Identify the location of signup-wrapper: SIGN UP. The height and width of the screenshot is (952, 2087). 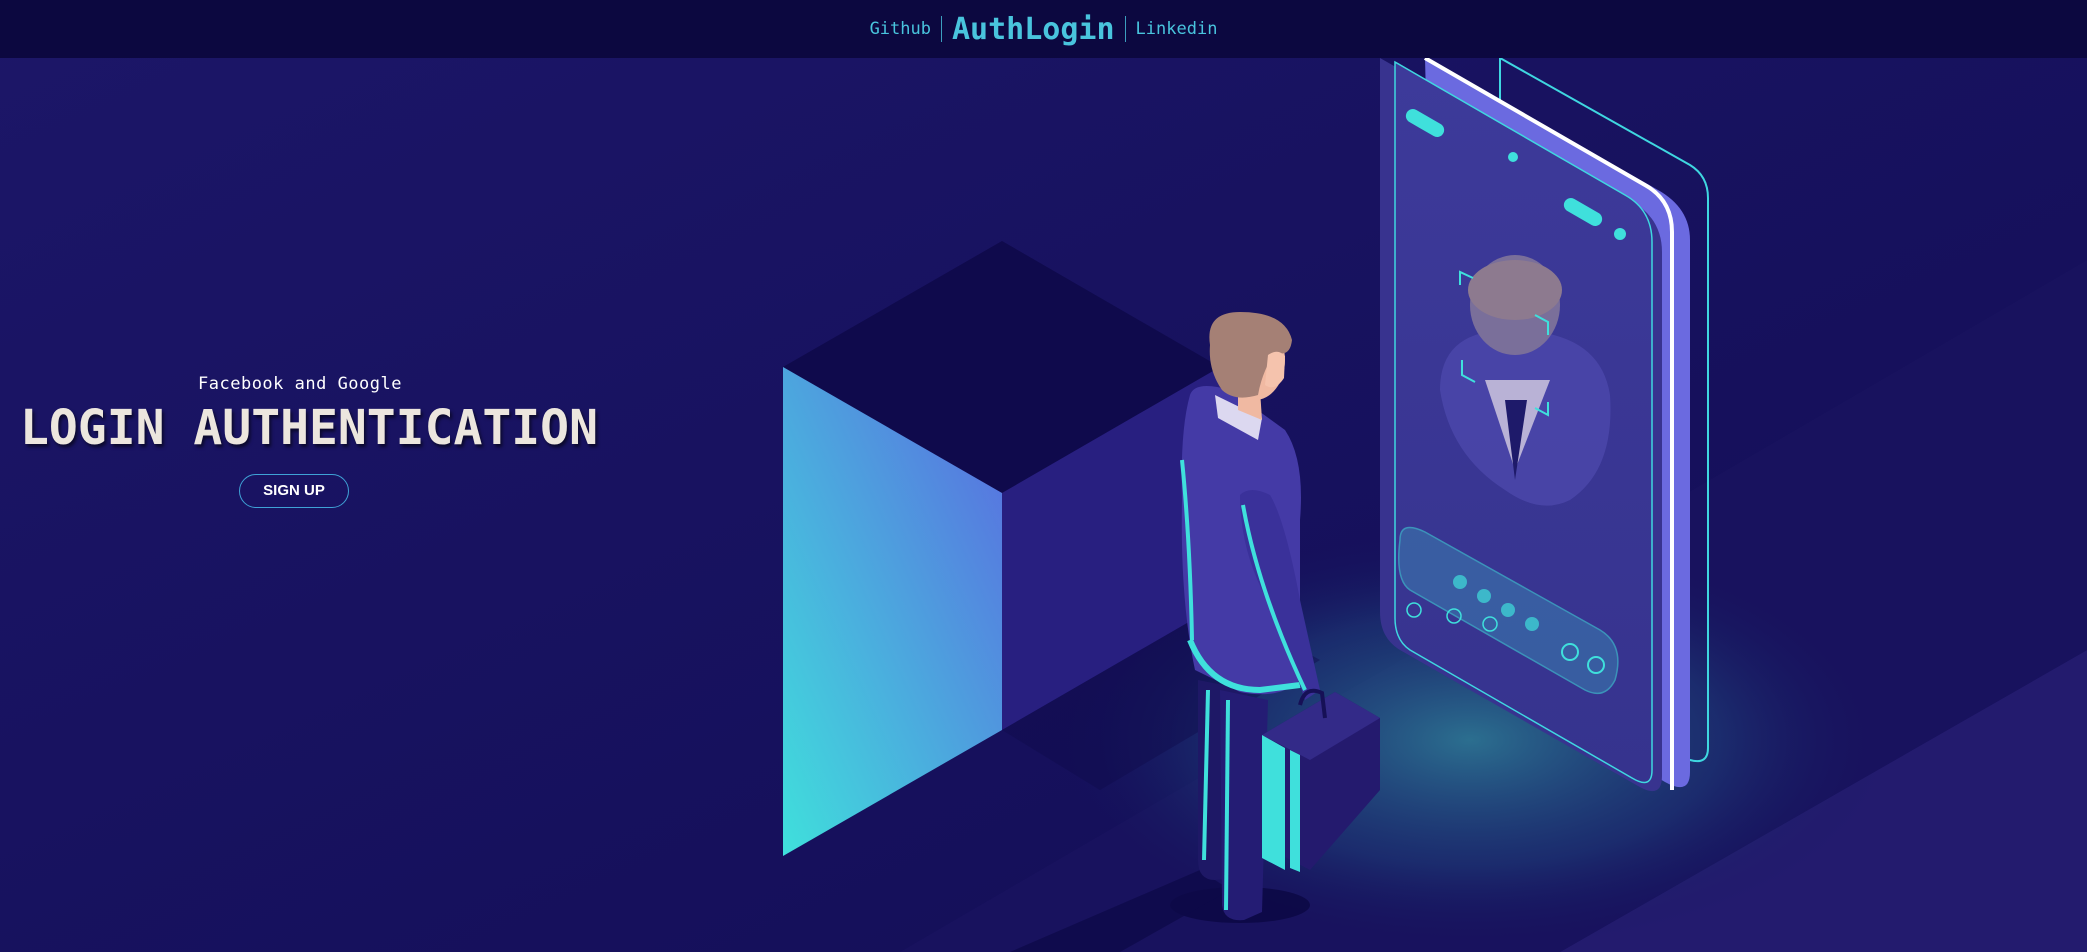
(294, 482).